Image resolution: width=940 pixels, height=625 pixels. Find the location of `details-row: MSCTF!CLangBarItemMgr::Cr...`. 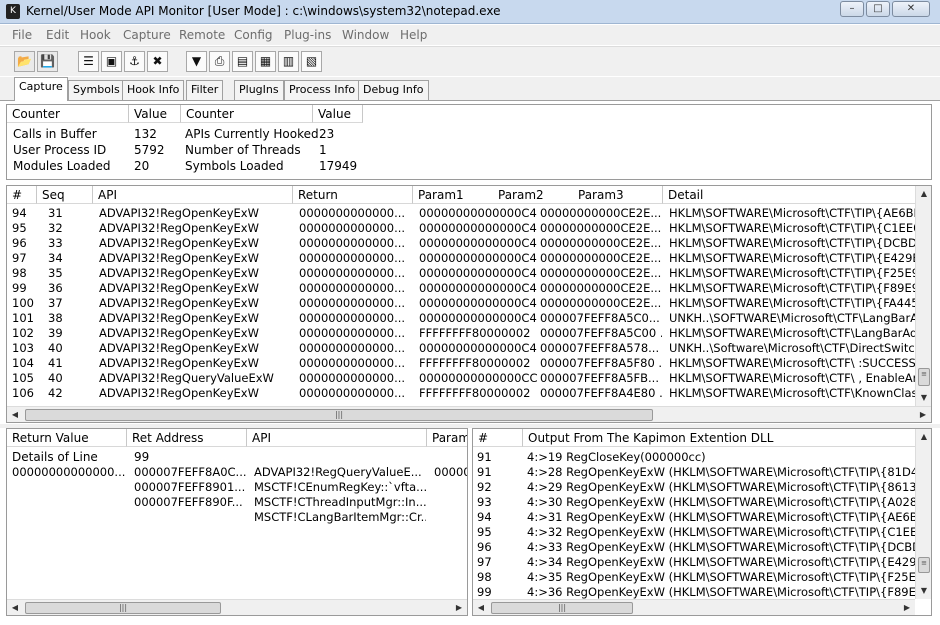

details-row: MSCTF!CLangBarItemMgr::Cr... is located at coordinates (237, 517).